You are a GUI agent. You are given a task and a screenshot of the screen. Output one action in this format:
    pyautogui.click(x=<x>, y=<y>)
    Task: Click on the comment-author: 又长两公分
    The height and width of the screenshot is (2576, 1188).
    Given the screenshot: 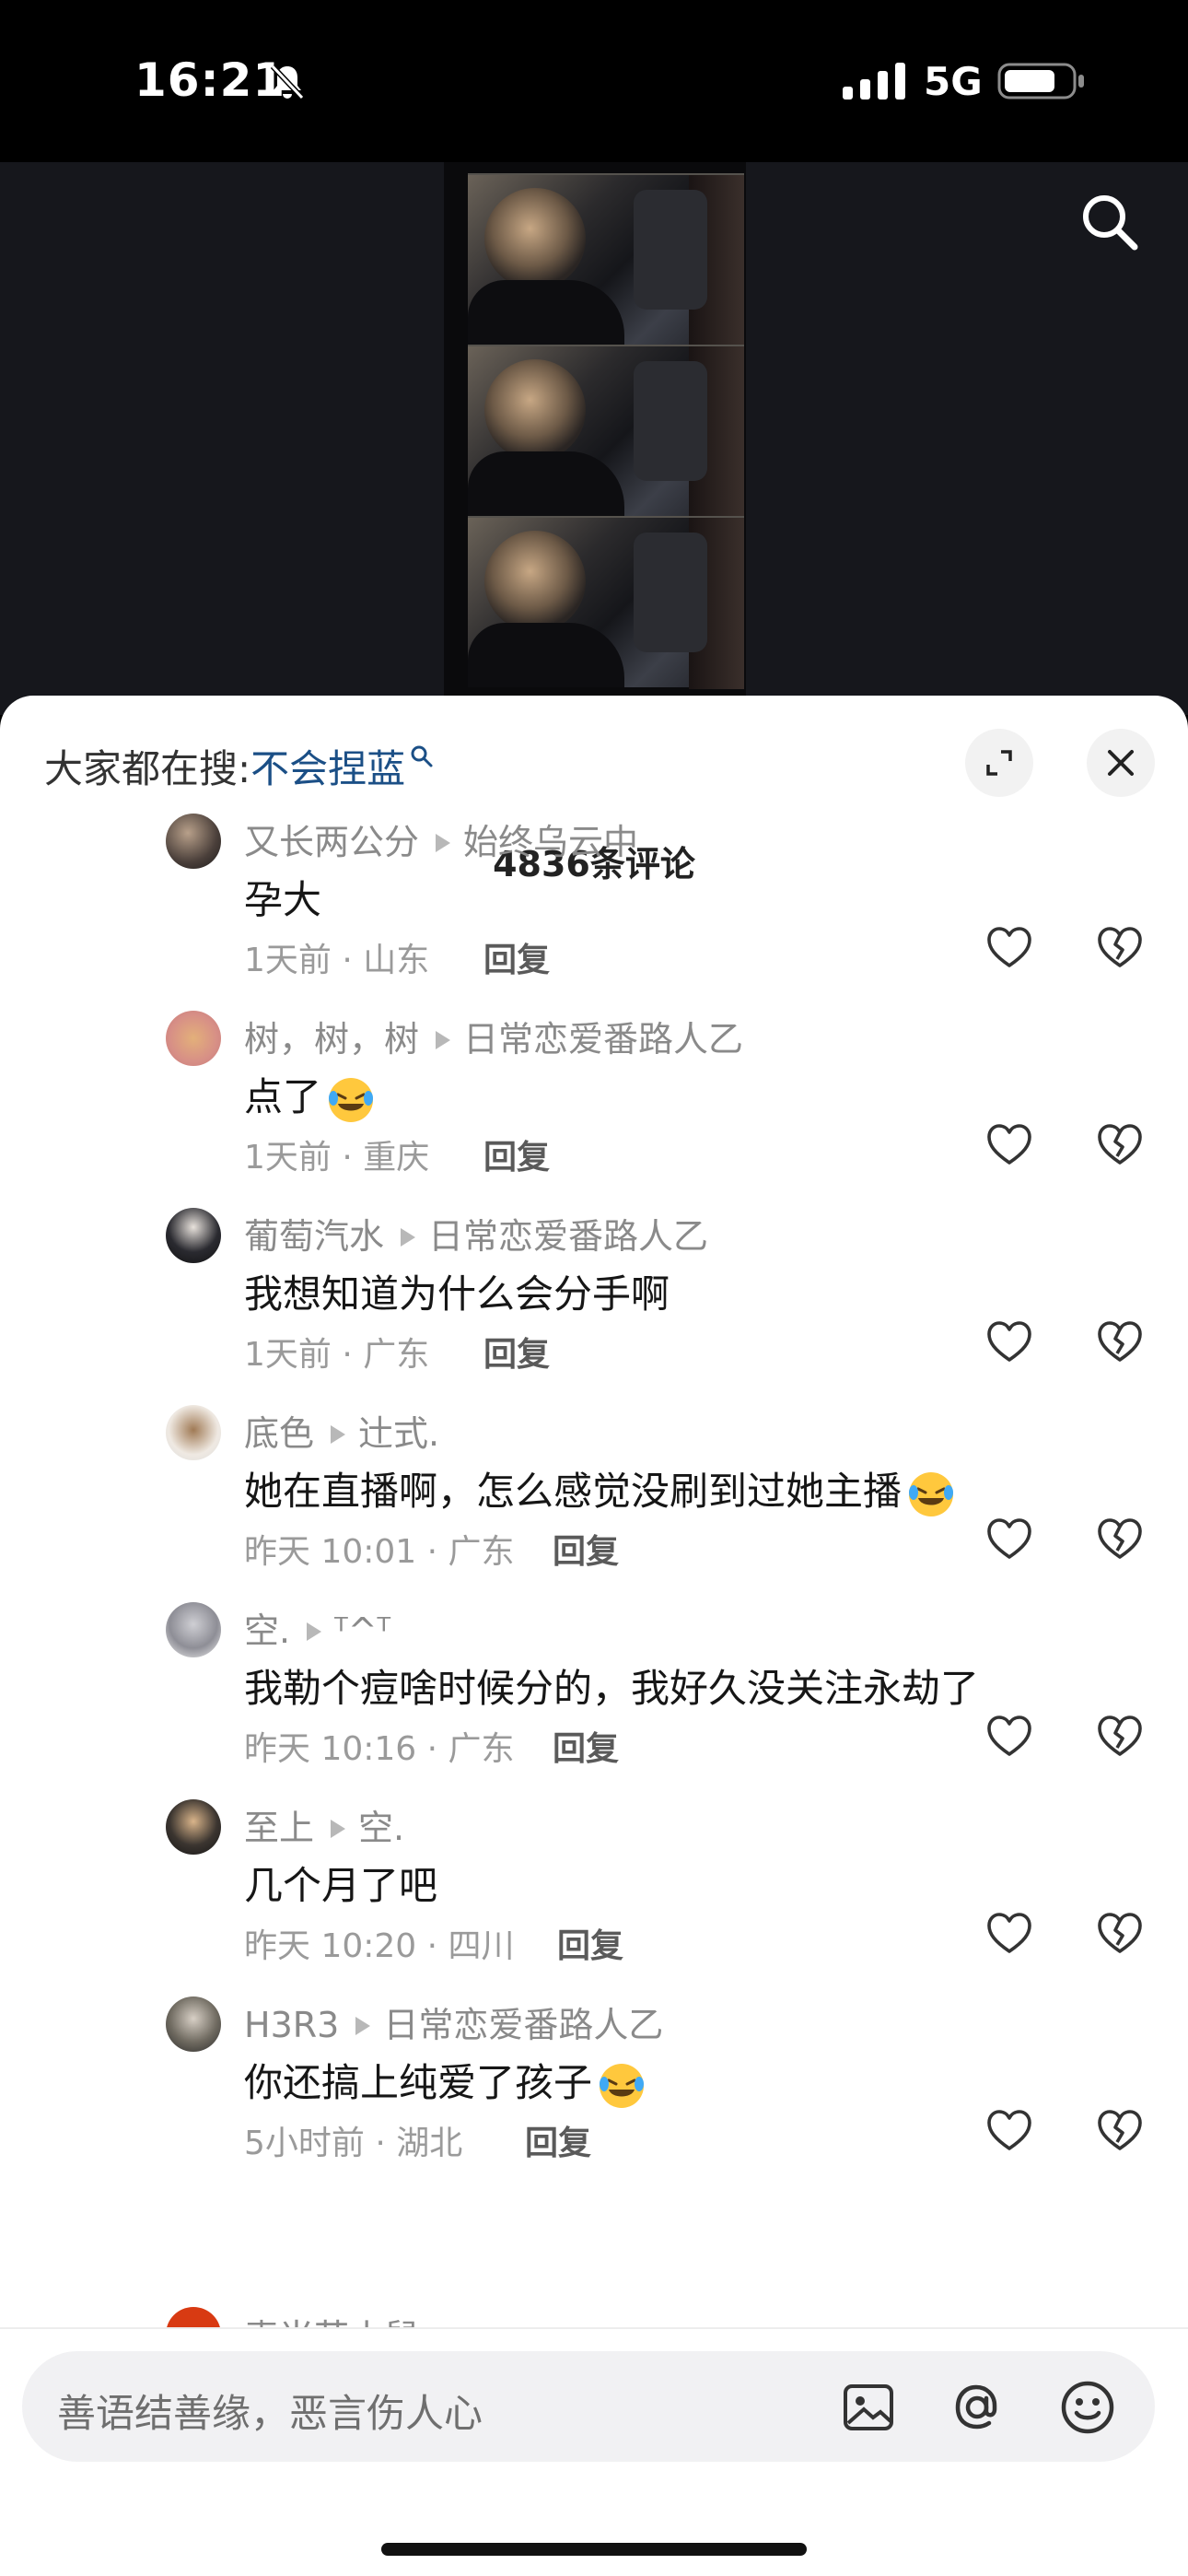 What is the action you would take?
    pyautogui.click(x=331, y=842)
    